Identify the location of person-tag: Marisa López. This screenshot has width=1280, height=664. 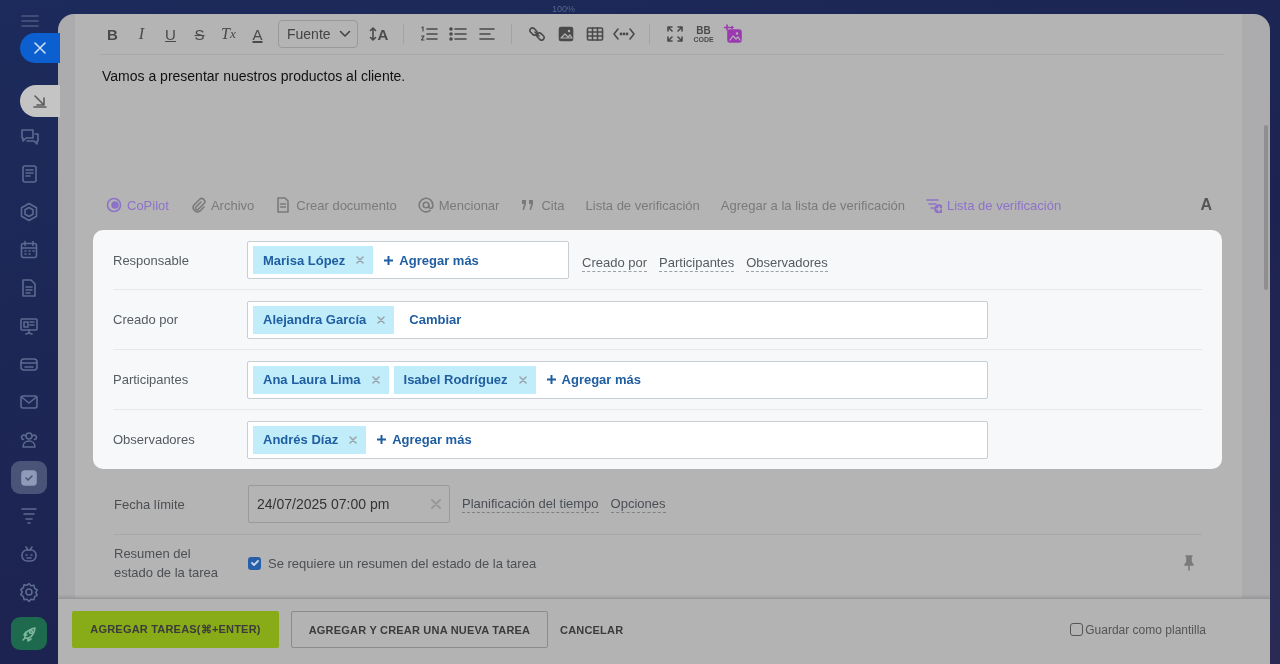
(313, 260).